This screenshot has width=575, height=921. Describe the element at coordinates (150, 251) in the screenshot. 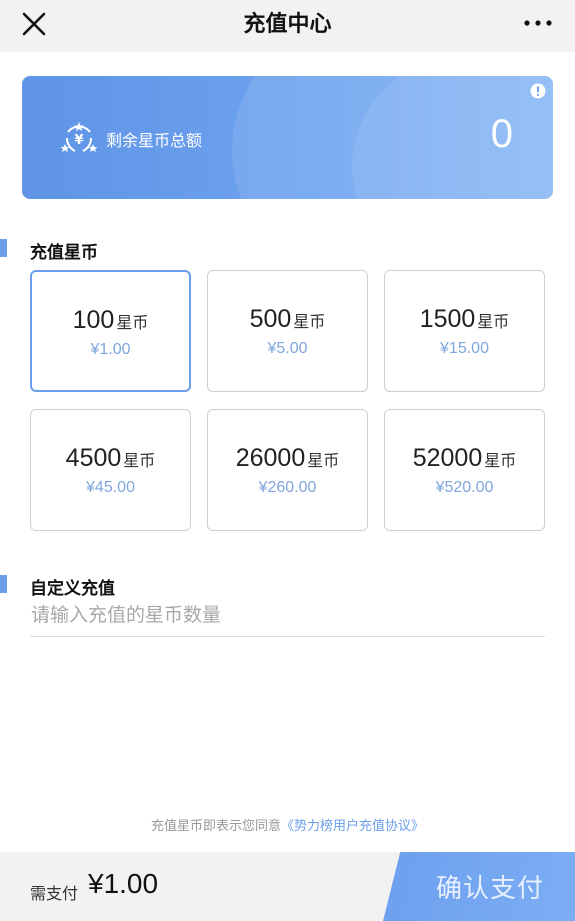

I see `recharge-section-header: 充值星币` at that location.